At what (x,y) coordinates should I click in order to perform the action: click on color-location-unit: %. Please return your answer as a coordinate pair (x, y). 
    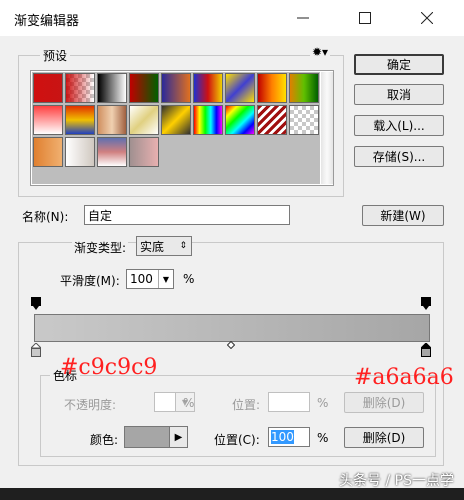
    Looking at the image, I should click on (323, 438).